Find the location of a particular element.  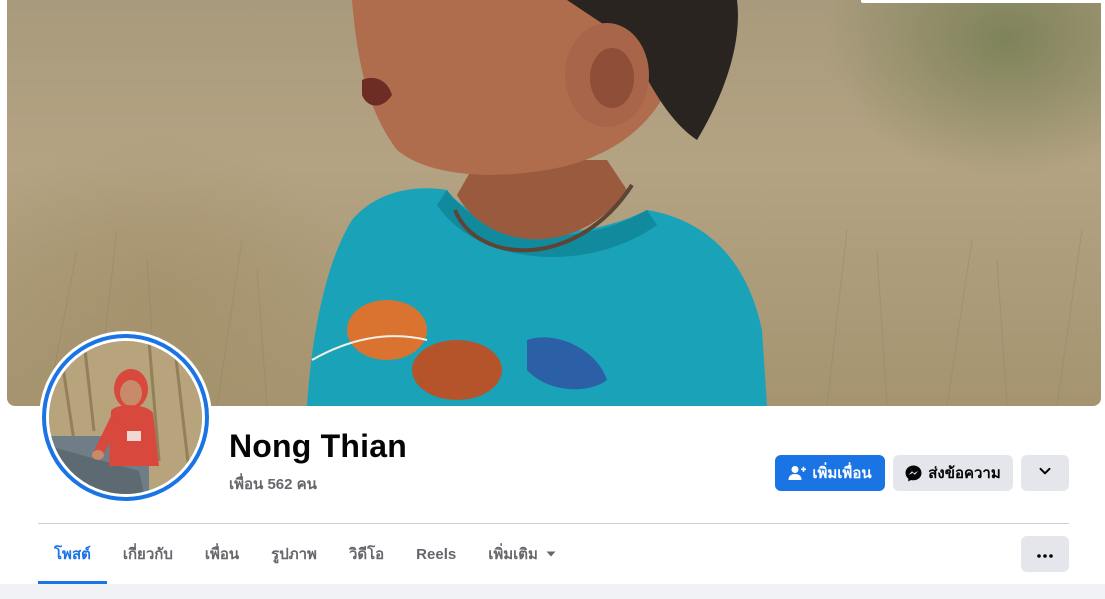

tab-label: รูปภาพ is located at coordinates (294, 554).